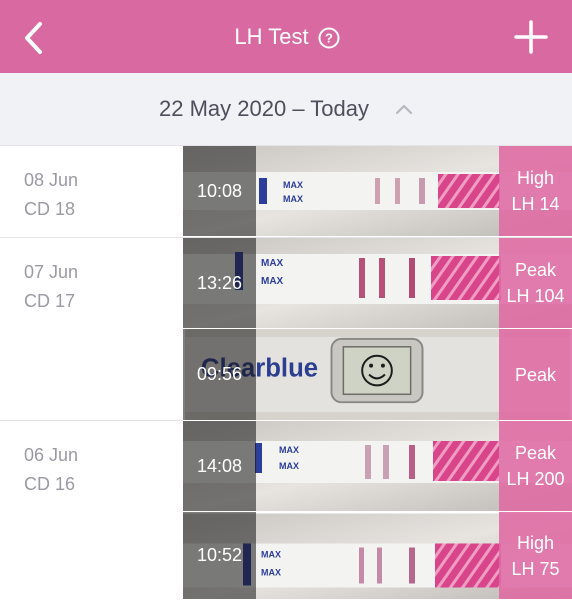 Image resolution: width=572 pixels, height=600 pixels. Describe the element at coordinates (535, 283) in the screenshot. I see `result-badge: Peak LH 104` at that location.